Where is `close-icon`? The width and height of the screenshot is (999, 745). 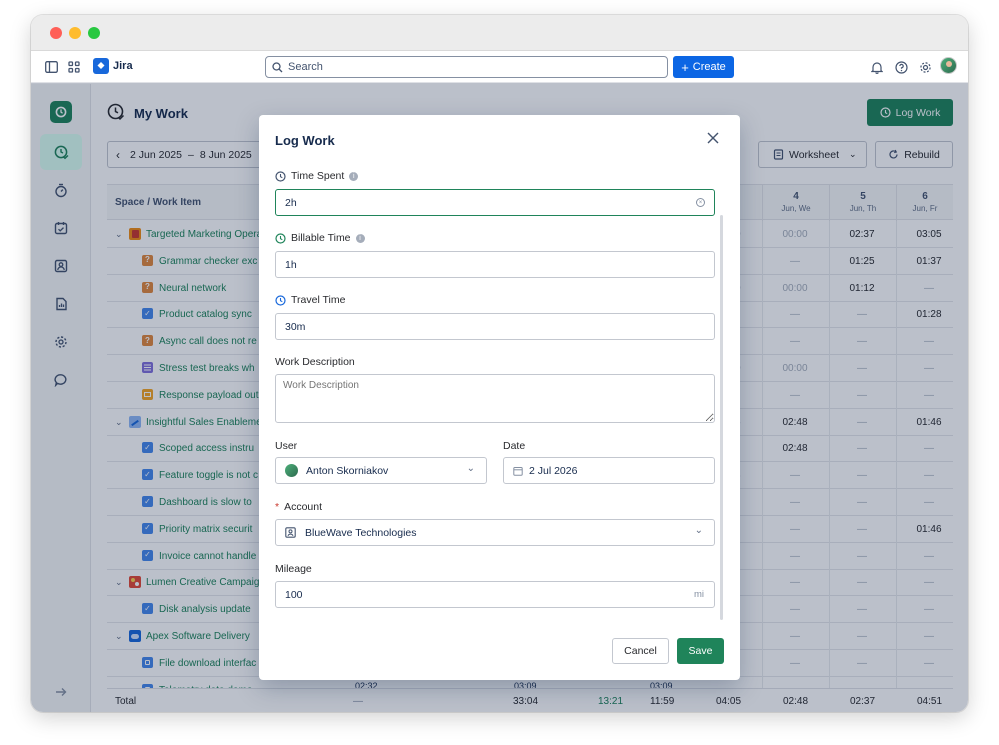 close-icon is located at coordinates (713, 138).